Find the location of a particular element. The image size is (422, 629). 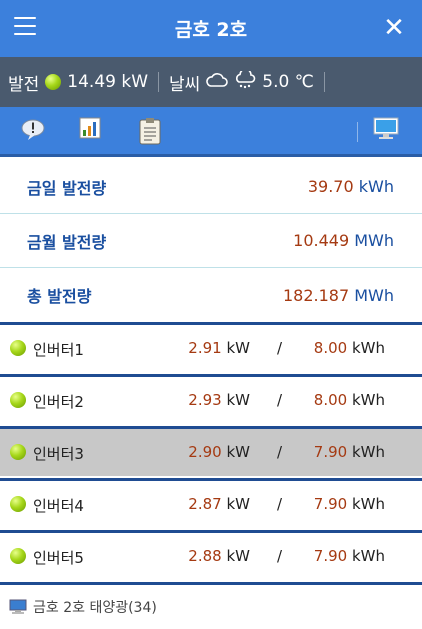

list-item: 인버터5 2.88 kW / 7.90 kWh is located at coordinates (211, 555).